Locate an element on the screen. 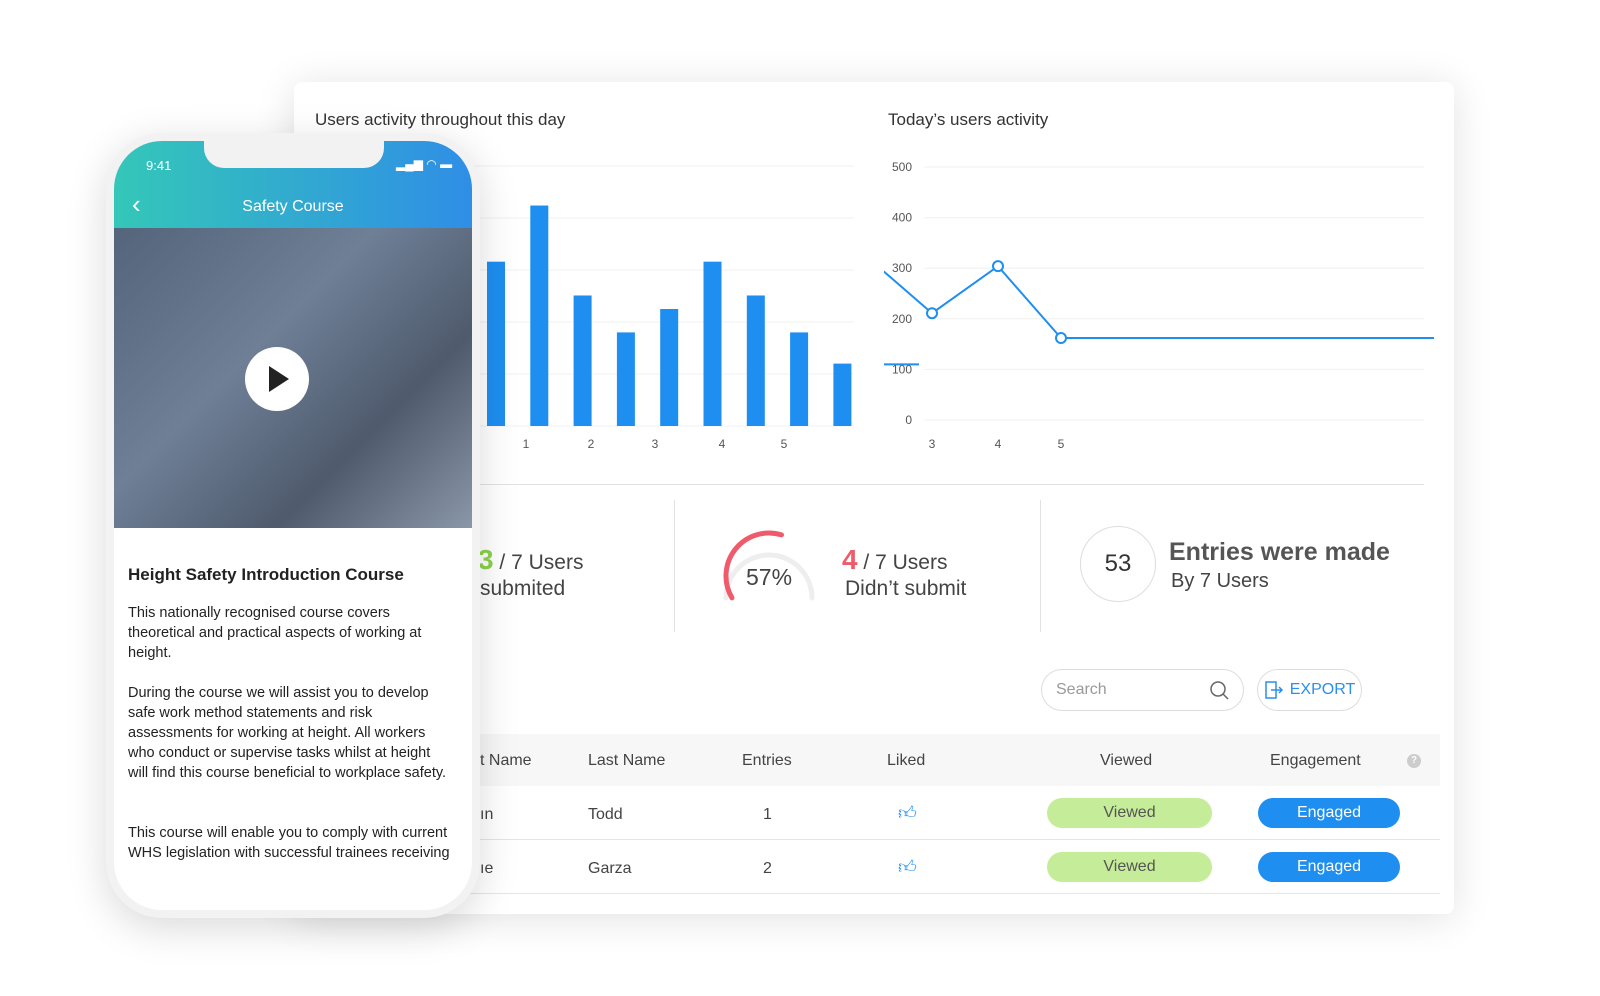 The width and height of the screenshot is (1600, 996). gauge-percent: 57% is located at coordinates (769, 577).